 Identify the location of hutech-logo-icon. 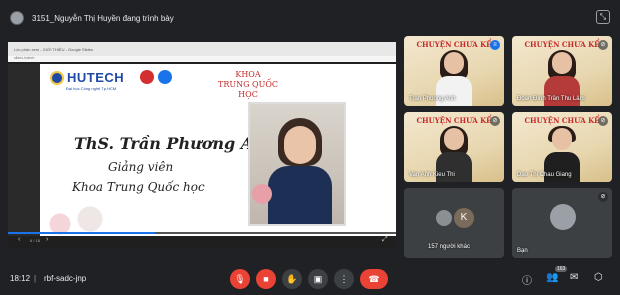
(57, 77).